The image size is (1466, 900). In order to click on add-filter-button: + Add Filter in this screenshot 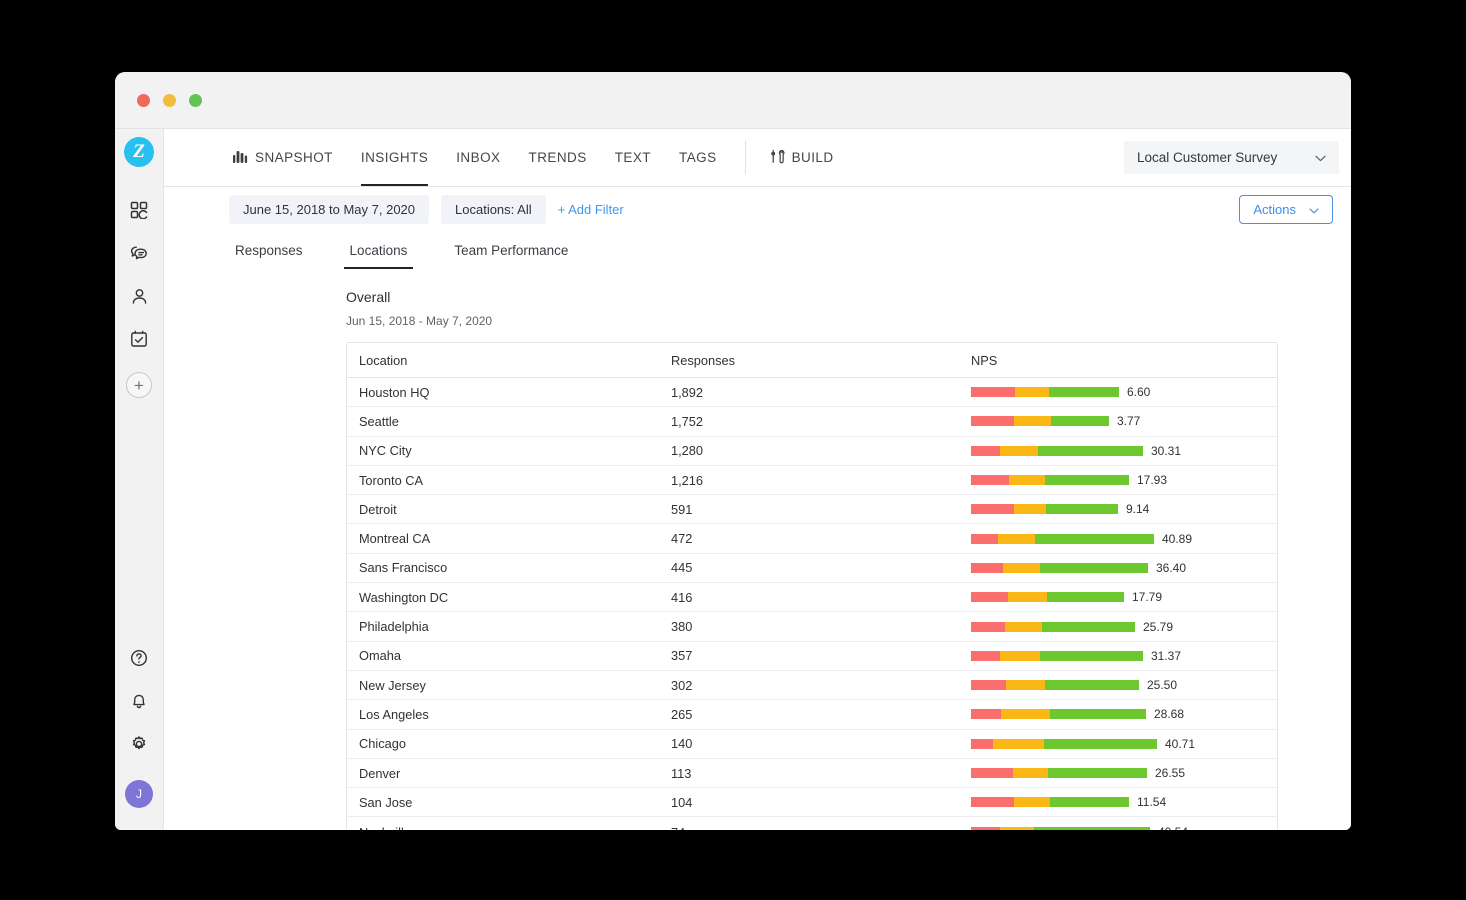, I will do `click(591, 209)`.